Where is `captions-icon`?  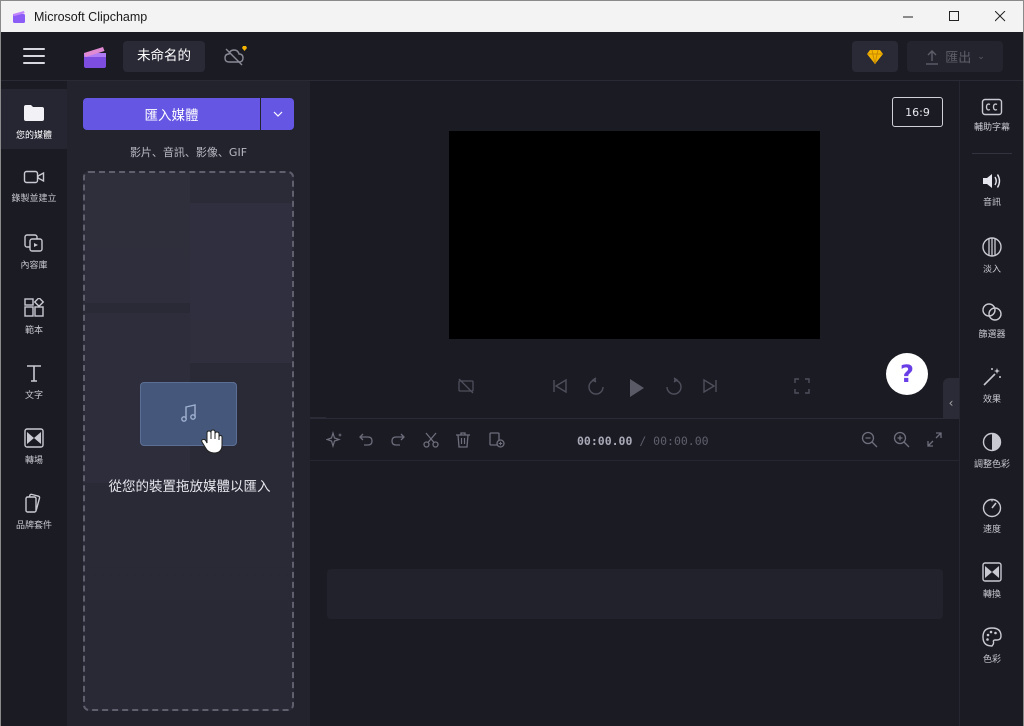
captions-icon is located at coordinates (992, 107).